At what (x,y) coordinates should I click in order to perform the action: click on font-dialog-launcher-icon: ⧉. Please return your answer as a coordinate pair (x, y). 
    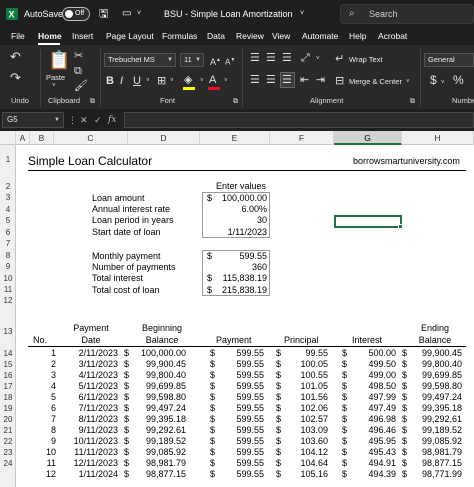
    Looking at the image, I should click on (235, 102).